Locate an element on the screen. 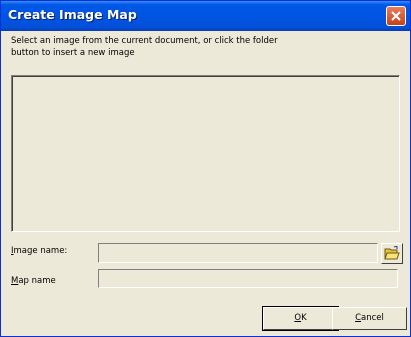 The image size is (411, 337). image-name-label: Image name: is located at coordinates (39, 251).